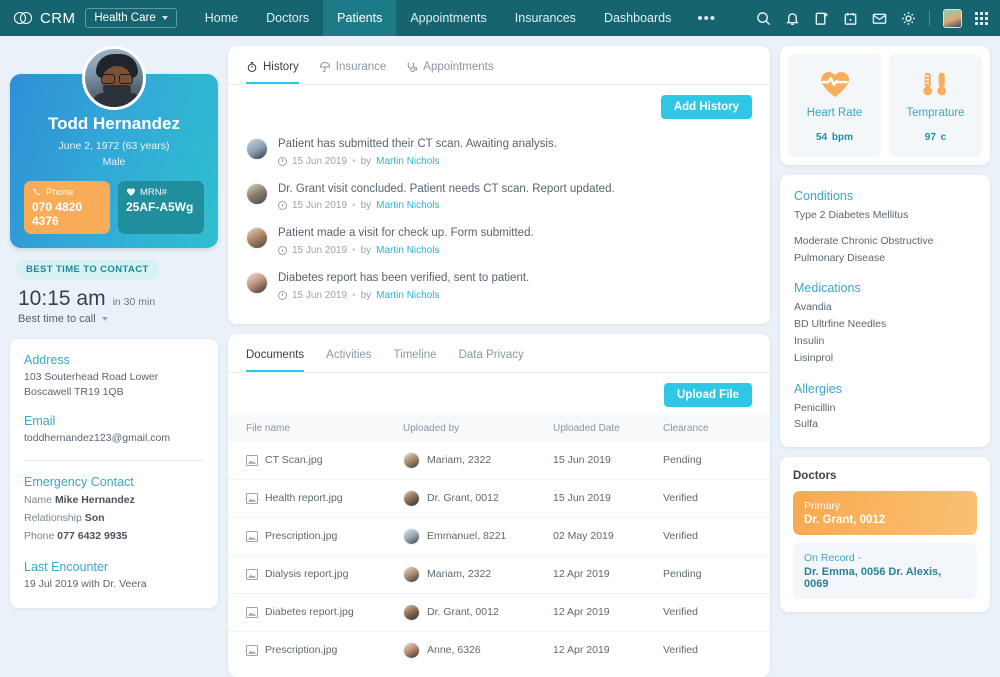  Describe the element at coordinates (307, 574) in the screenshot. I see `file-name-text: Dialysis report.jpg` at that location.